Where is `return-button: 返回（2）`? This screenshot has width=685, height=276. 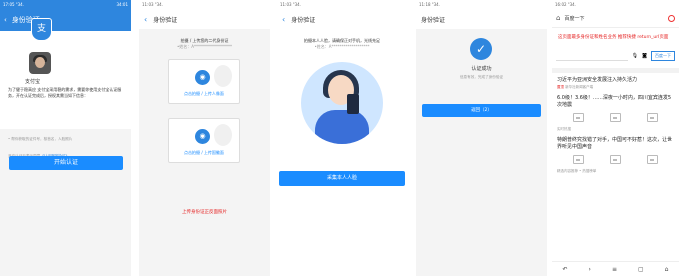
return-button: 返回（2） is located at coordinates (481, 110).